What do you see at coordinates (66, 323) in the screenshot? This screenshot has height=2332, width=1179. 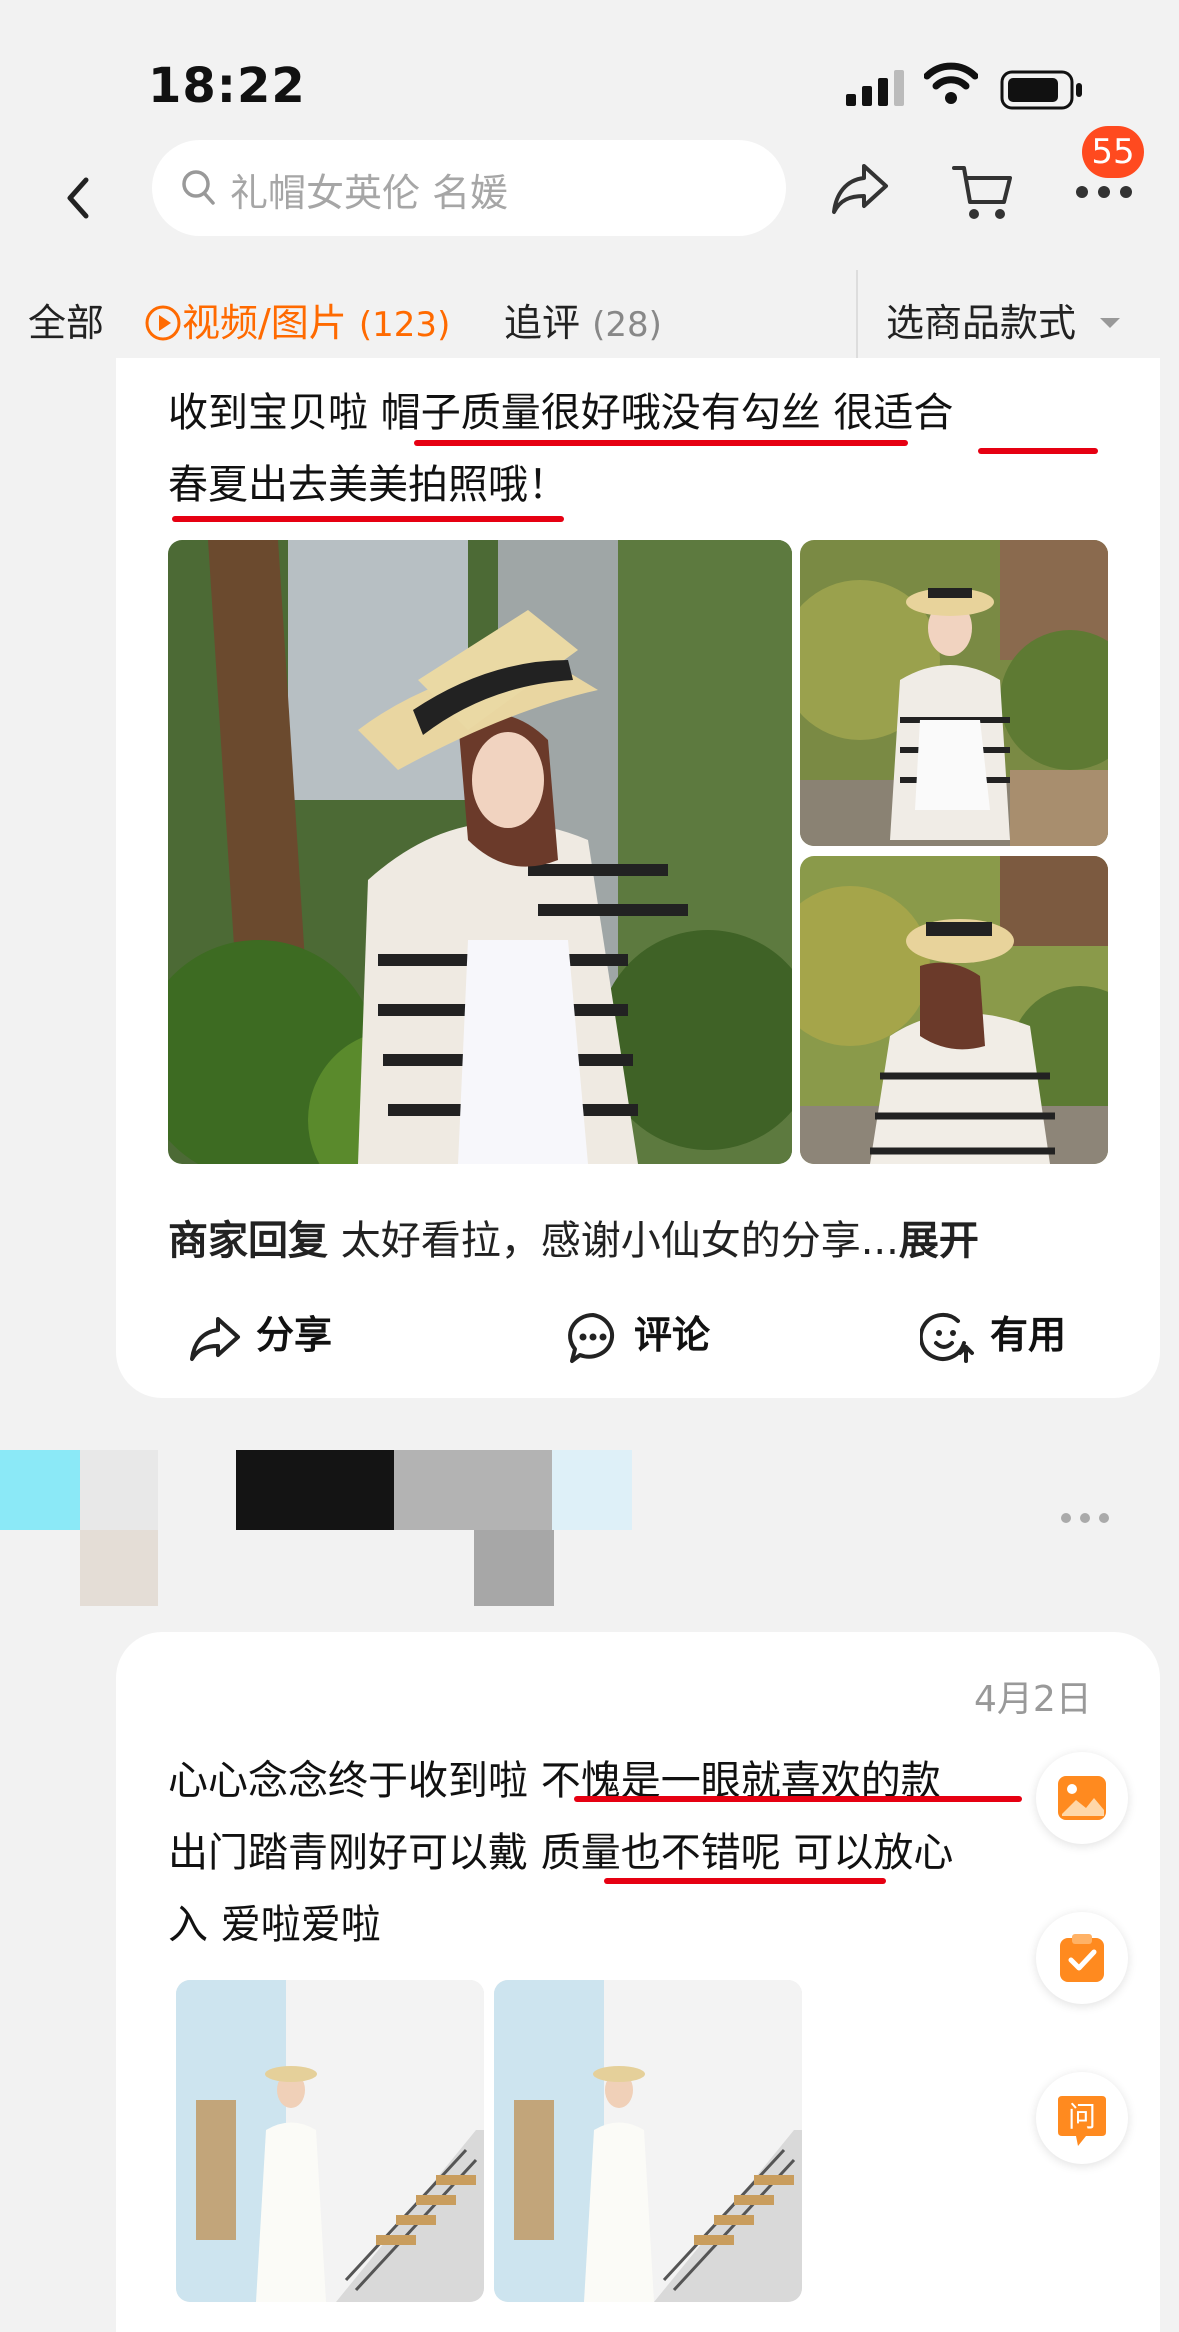 I see `tab-all-label: 全部` at bounding box center [66, 323].